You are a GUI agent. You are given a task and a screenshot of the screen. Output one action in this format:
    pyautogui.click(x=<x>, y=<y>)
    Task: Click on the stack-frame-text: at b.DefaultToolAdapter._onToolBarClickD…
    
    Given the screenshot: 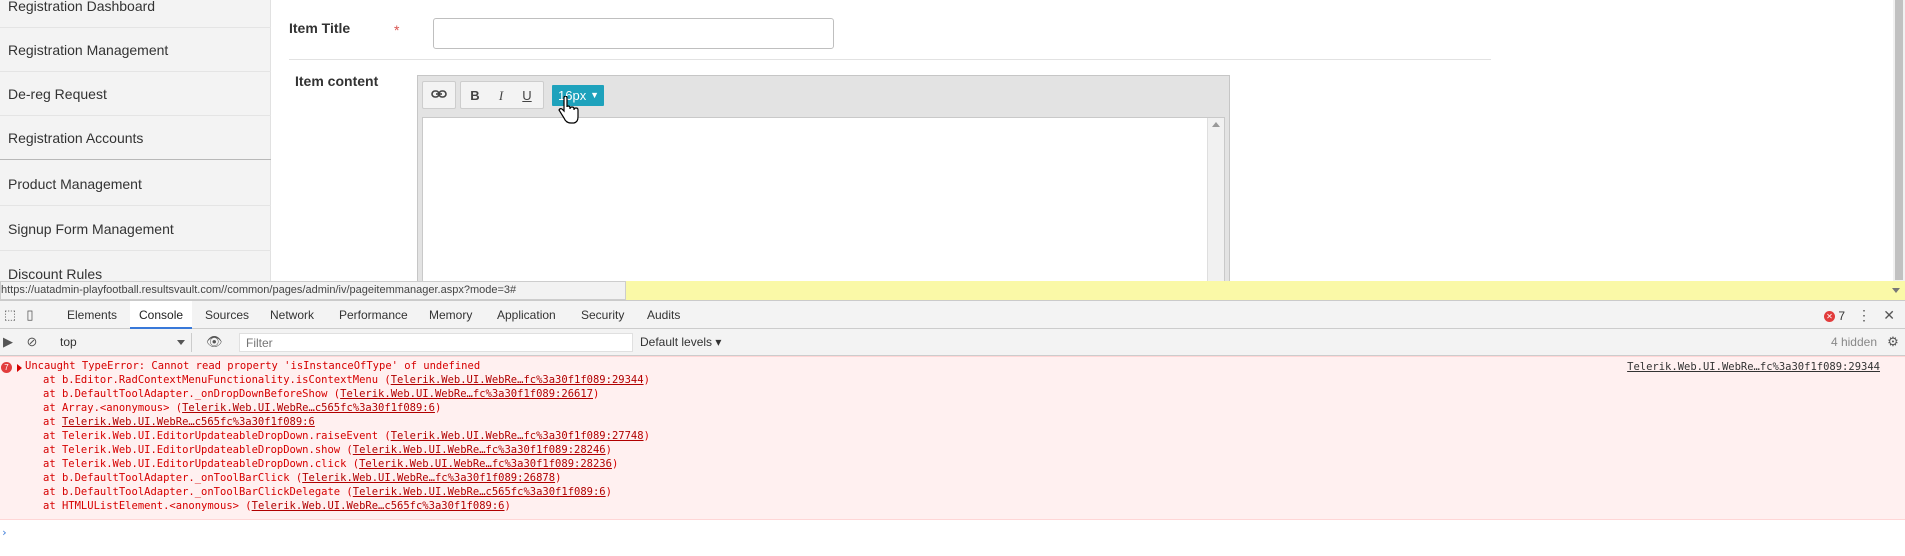 What is the action you would take?
    pyautogui.click(x=198, y=492)
    